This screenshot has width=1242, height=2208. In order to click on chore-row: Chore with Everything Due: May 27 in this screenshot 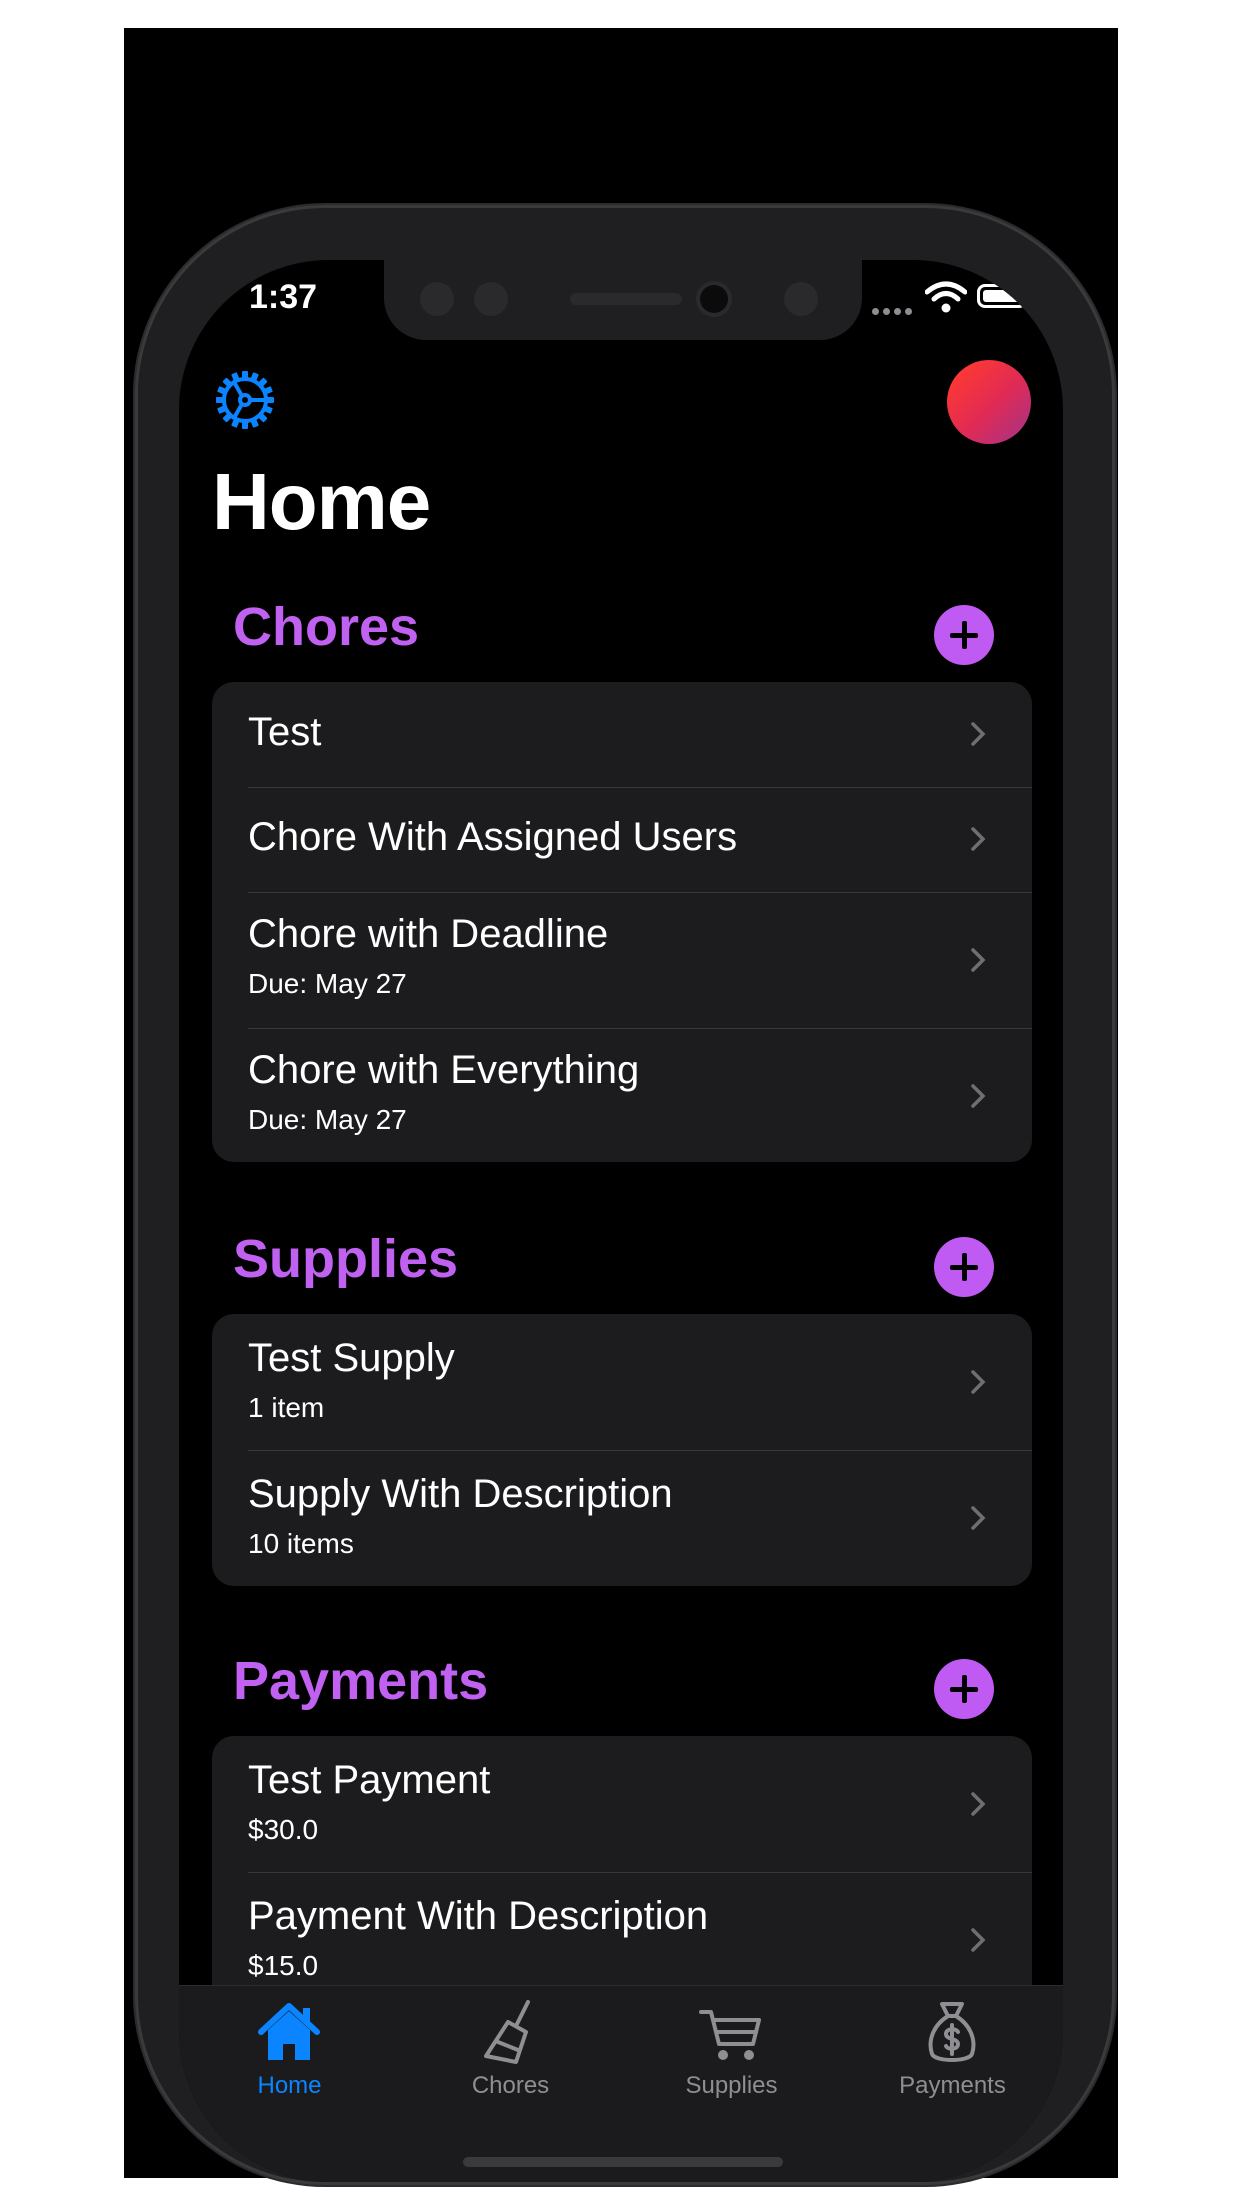, I will do `click(622, 1095)`.